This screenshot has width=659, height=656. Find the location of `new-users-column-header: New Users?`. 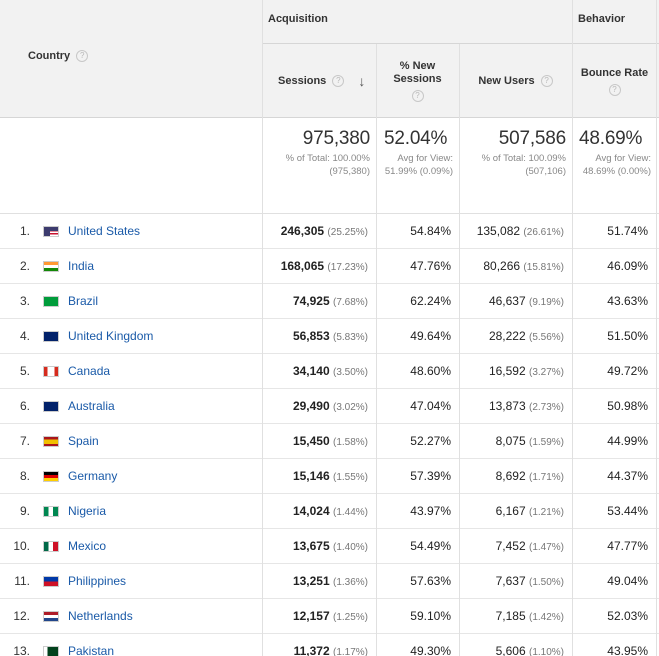

new-users-column-header: New Users? is located at coordinates (515, 81).